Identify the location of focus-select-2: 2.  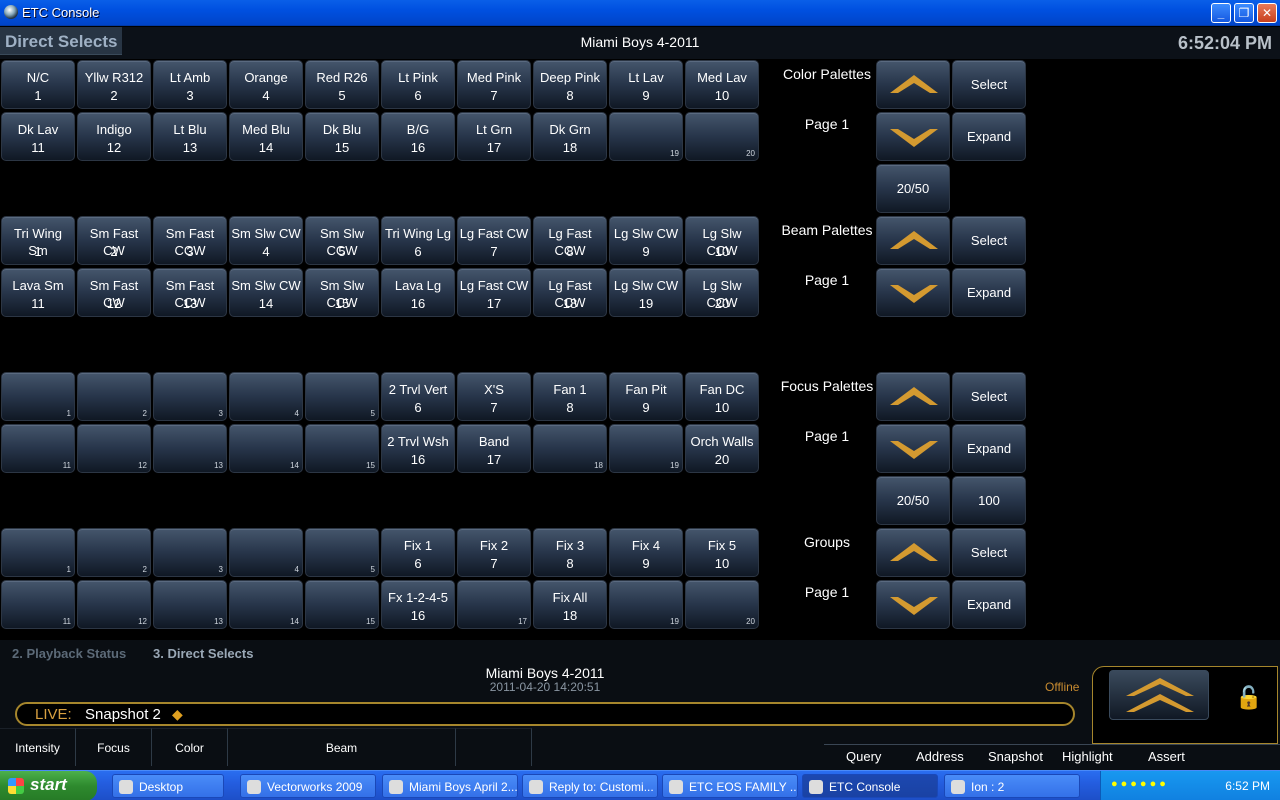
(114, 396).